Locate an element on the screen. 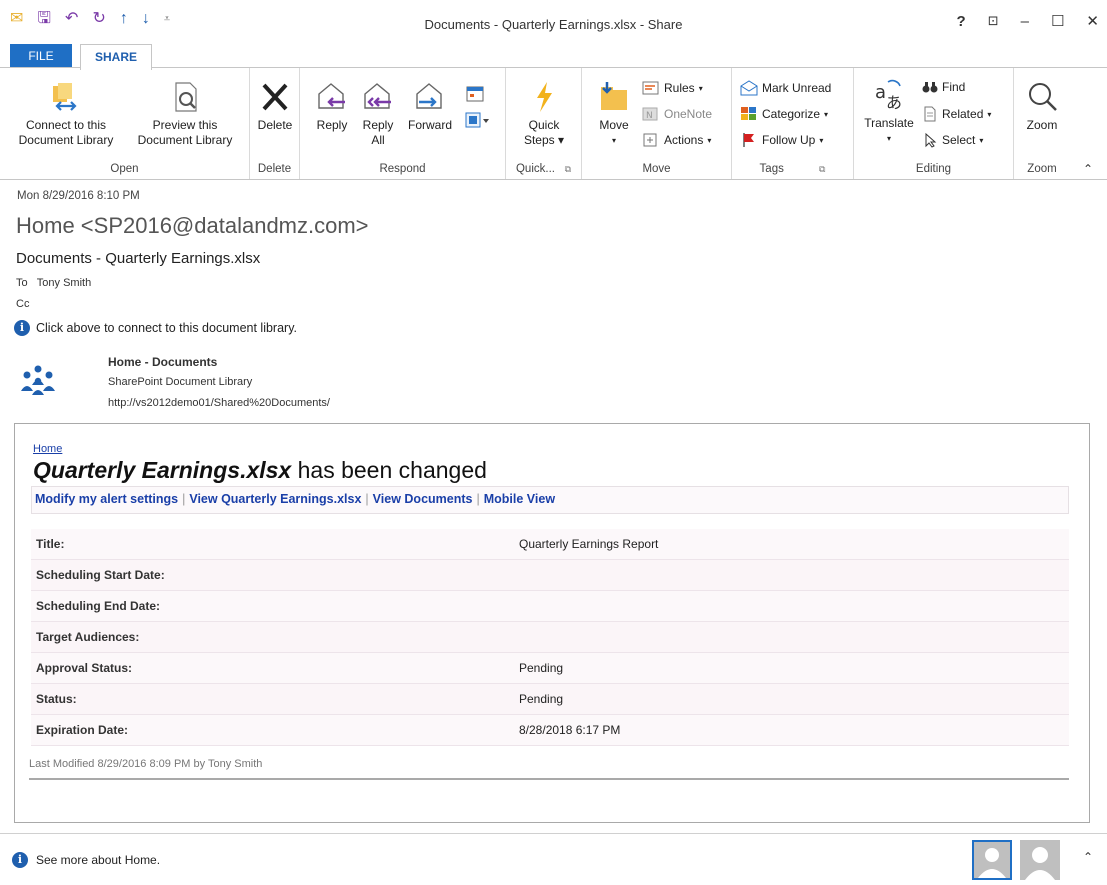 Image resolution: width=1107 pixels, height=885 pixels. table-row: Scheduling End Date: is located at coordinates (550, 606).